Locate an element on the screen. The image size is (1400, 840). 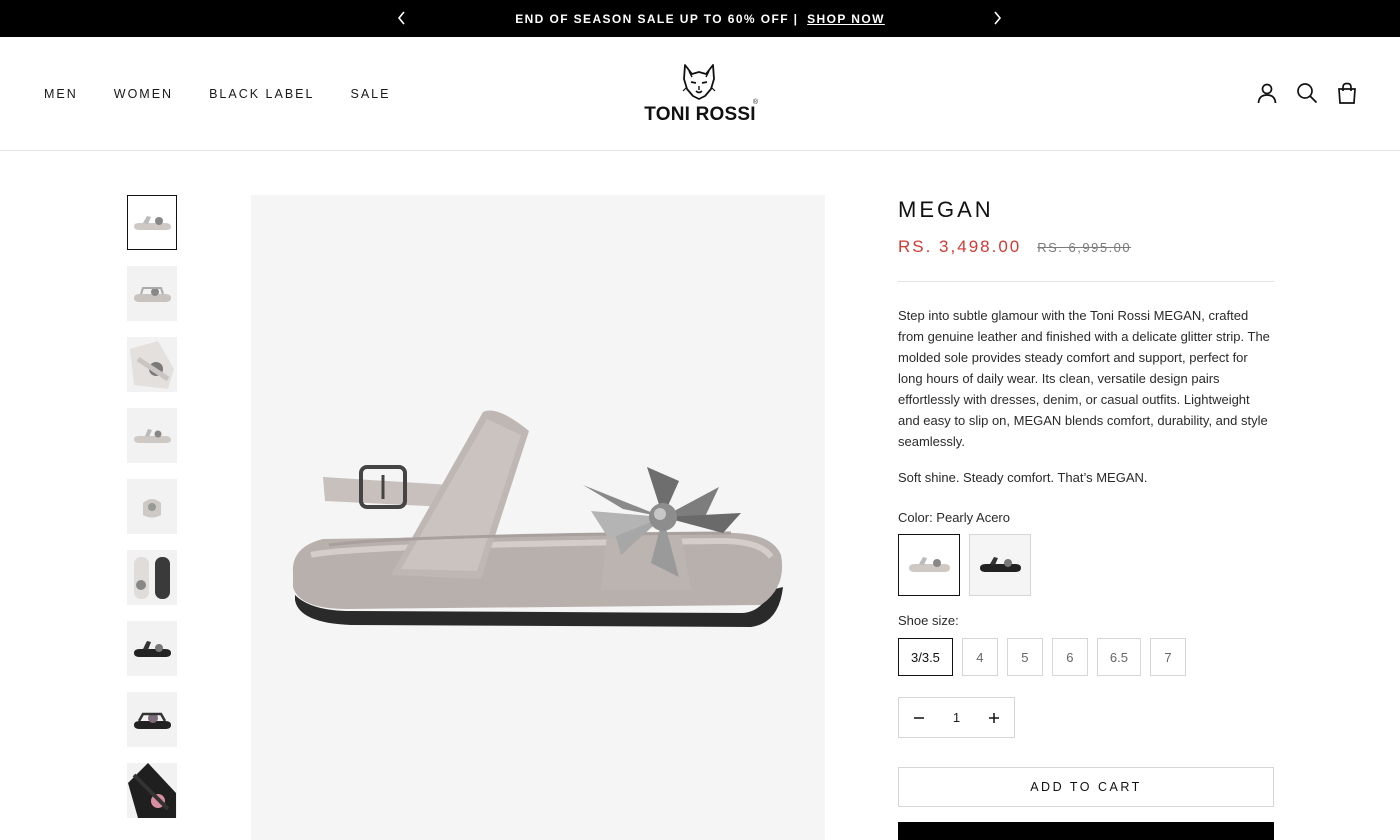
main-nav: MEN WOMEN BLACK LABEL SALE is located at coordinates (235, 94).